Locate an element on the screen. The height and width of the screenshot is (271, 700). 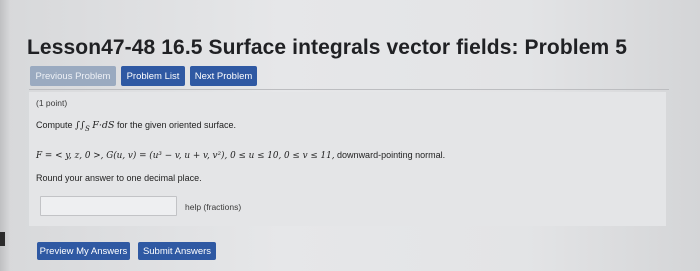
help-fractions-link: help (fractions) is located at coordinates (213, 207).